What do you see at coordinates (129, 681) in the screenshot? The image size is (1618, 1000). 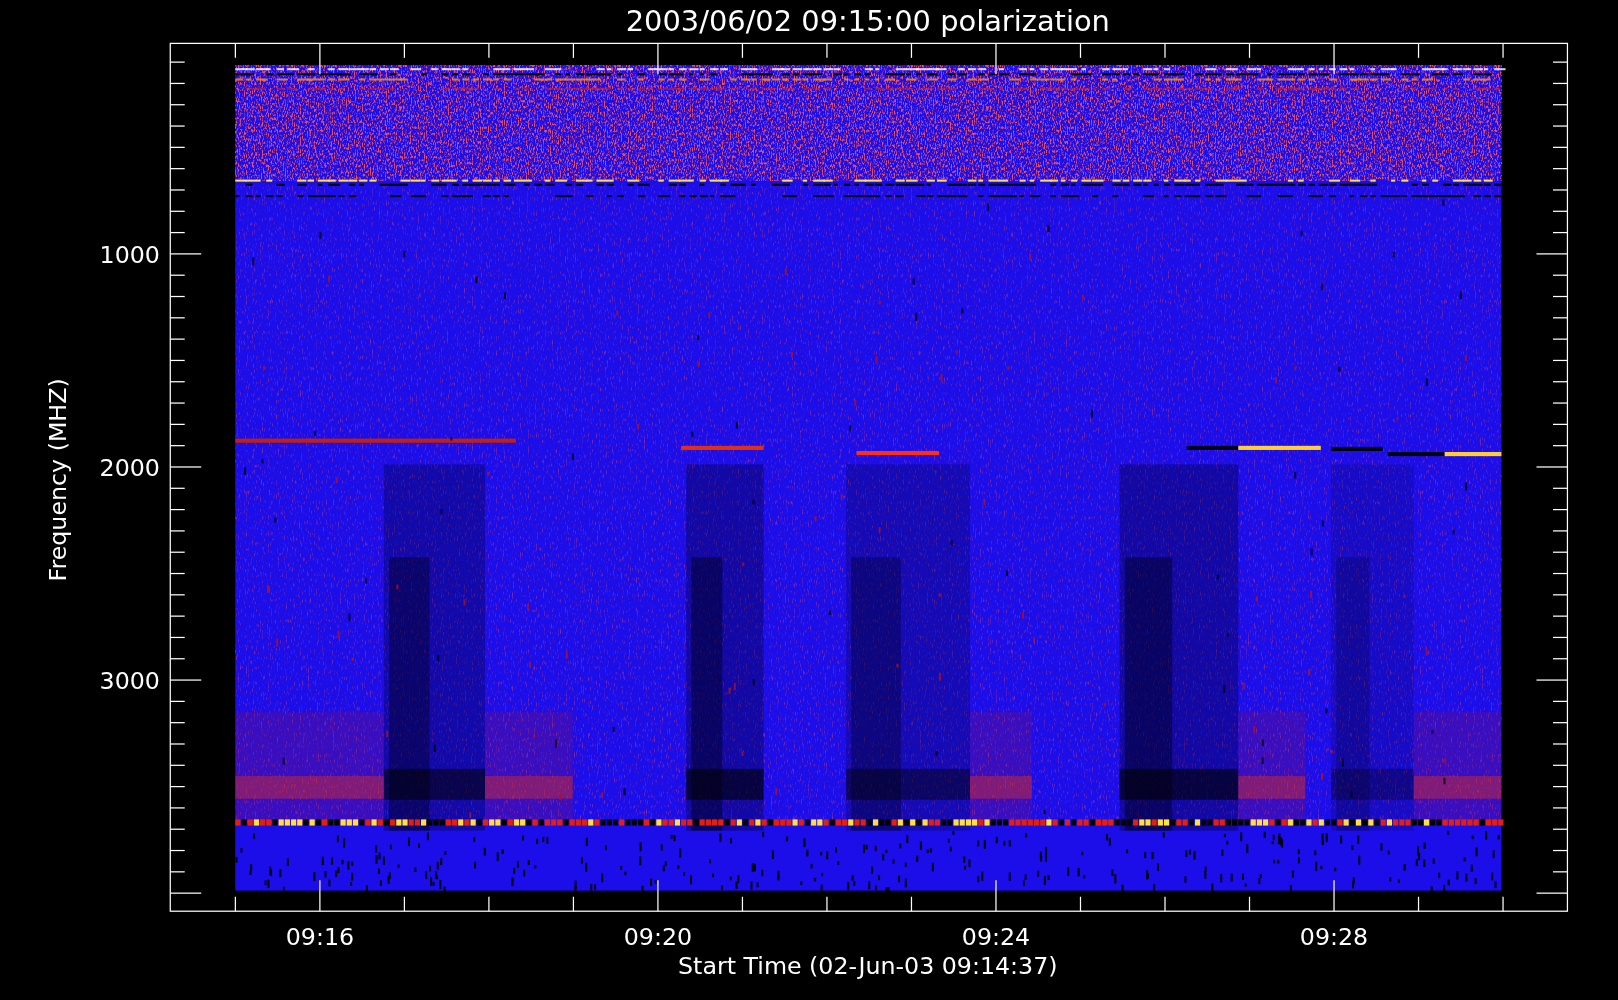 I see `tick-label: 3000` at bounding box center [129, 681].